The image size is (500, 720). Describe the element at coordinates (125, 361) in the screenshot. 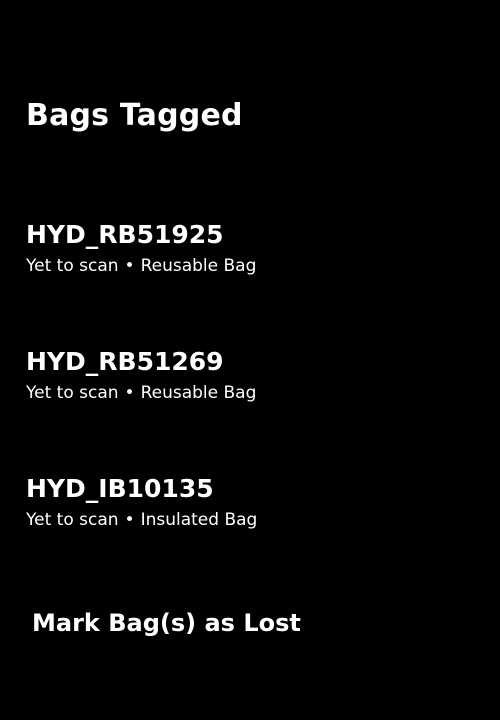

I see `bag-id: HYD_RB51269` at that location.